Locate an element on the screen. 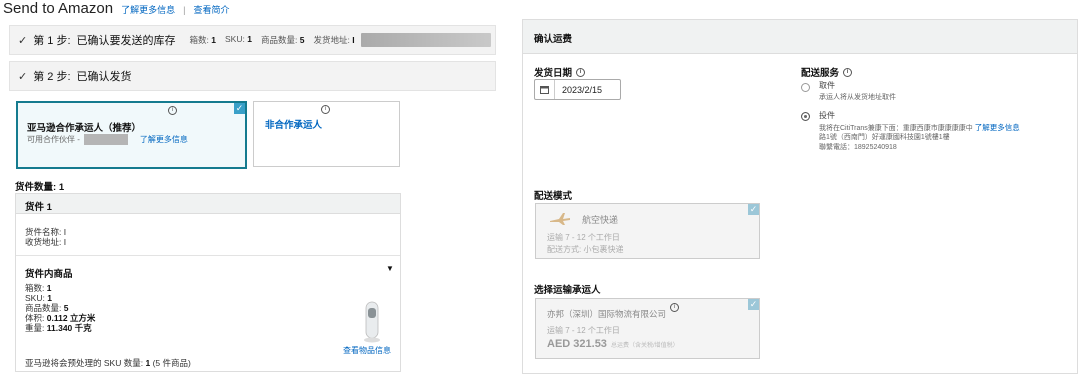 Image resolution: width=1080 pixels, height=378 pixels. contents-sku: SKU: 1 is located at coordinates (38, 298).